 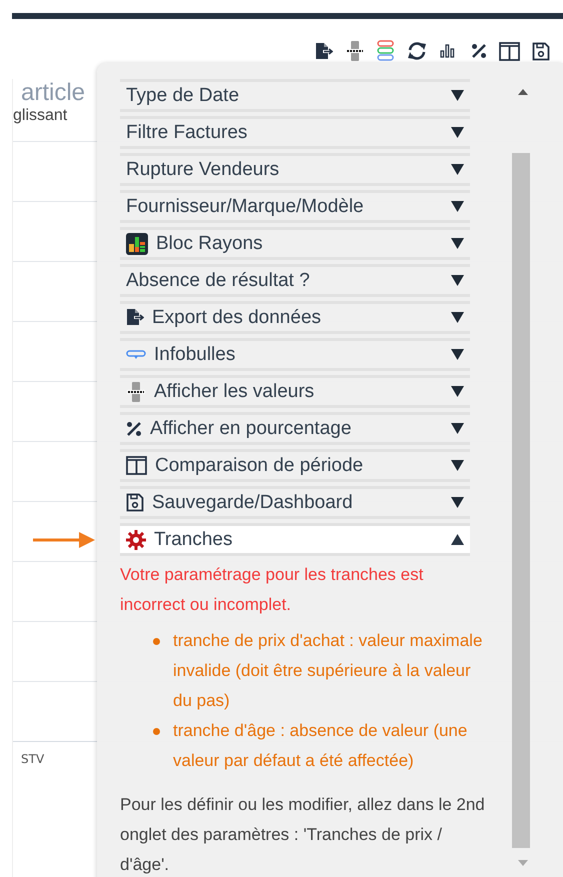 I want to click on row-label: STV, so click(x=32, y=759).